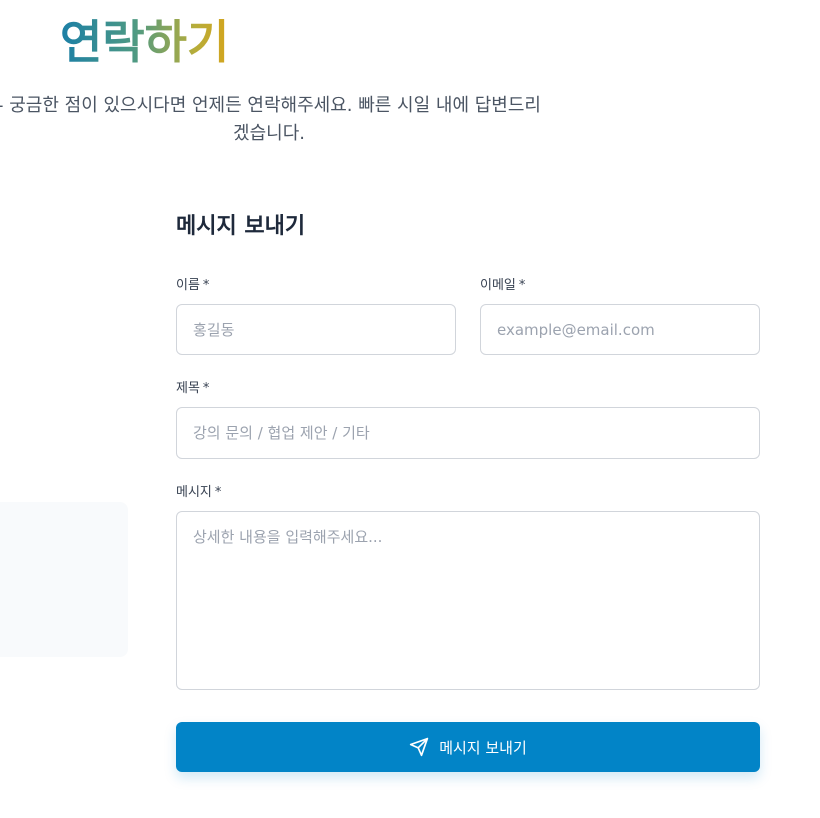 The image size is (820, 818). I want to click on subject-label-text: 제목, so click(188, 388).